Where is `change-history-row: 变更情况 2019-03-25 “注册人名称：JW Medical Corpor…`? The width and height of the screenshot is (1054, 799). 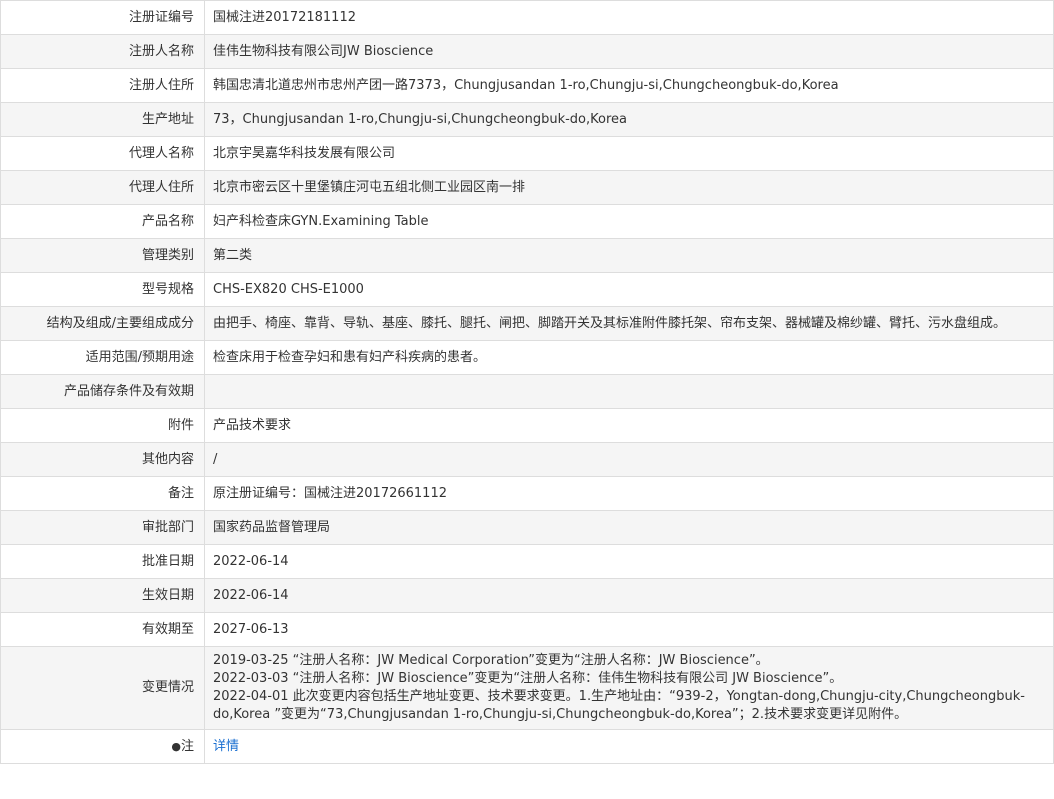 change-history-row: 变更情况 2019-03-25 “注册人名称：JW Medical Corpor… is located at coordinates (527, 688).